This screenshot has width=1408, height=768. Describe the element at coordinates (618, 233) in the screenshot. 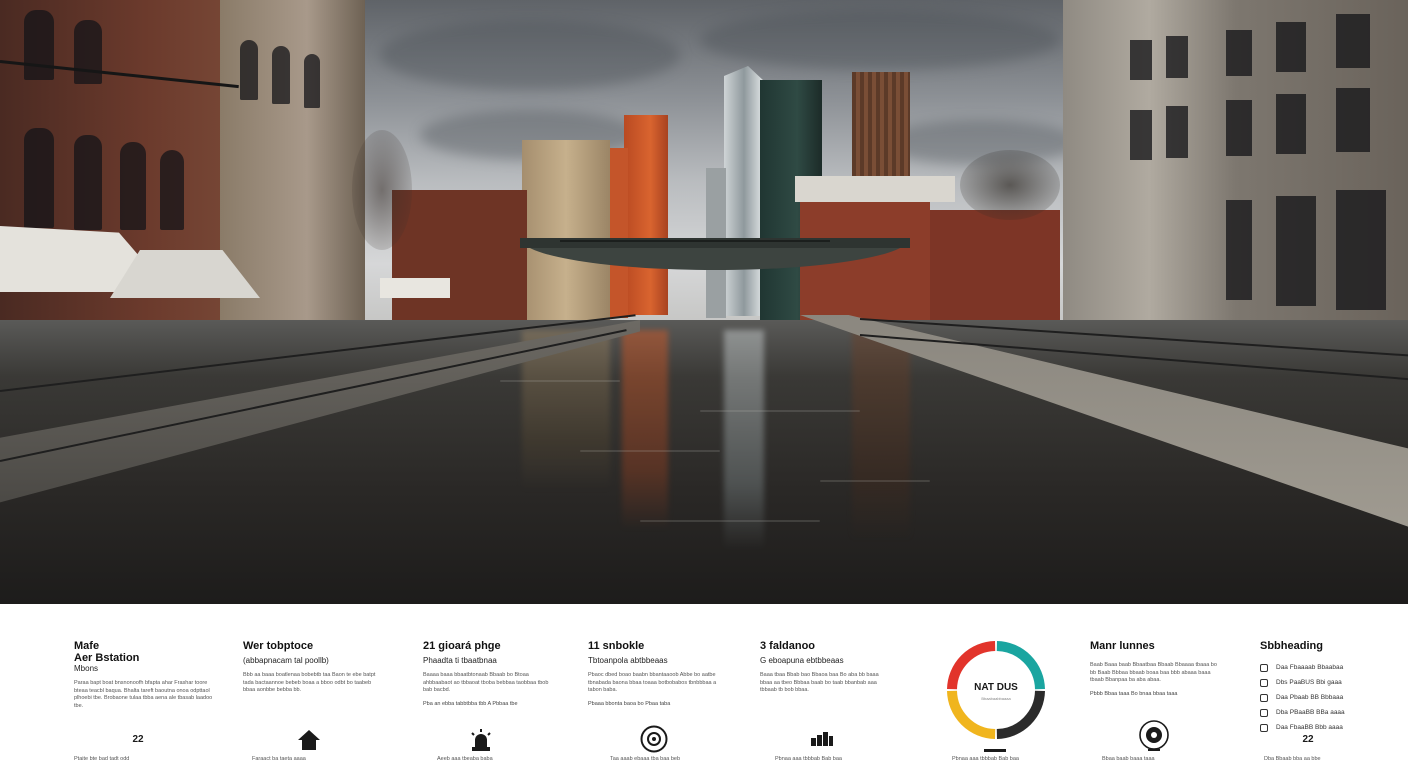

I see `orange-tower-side` at that location.